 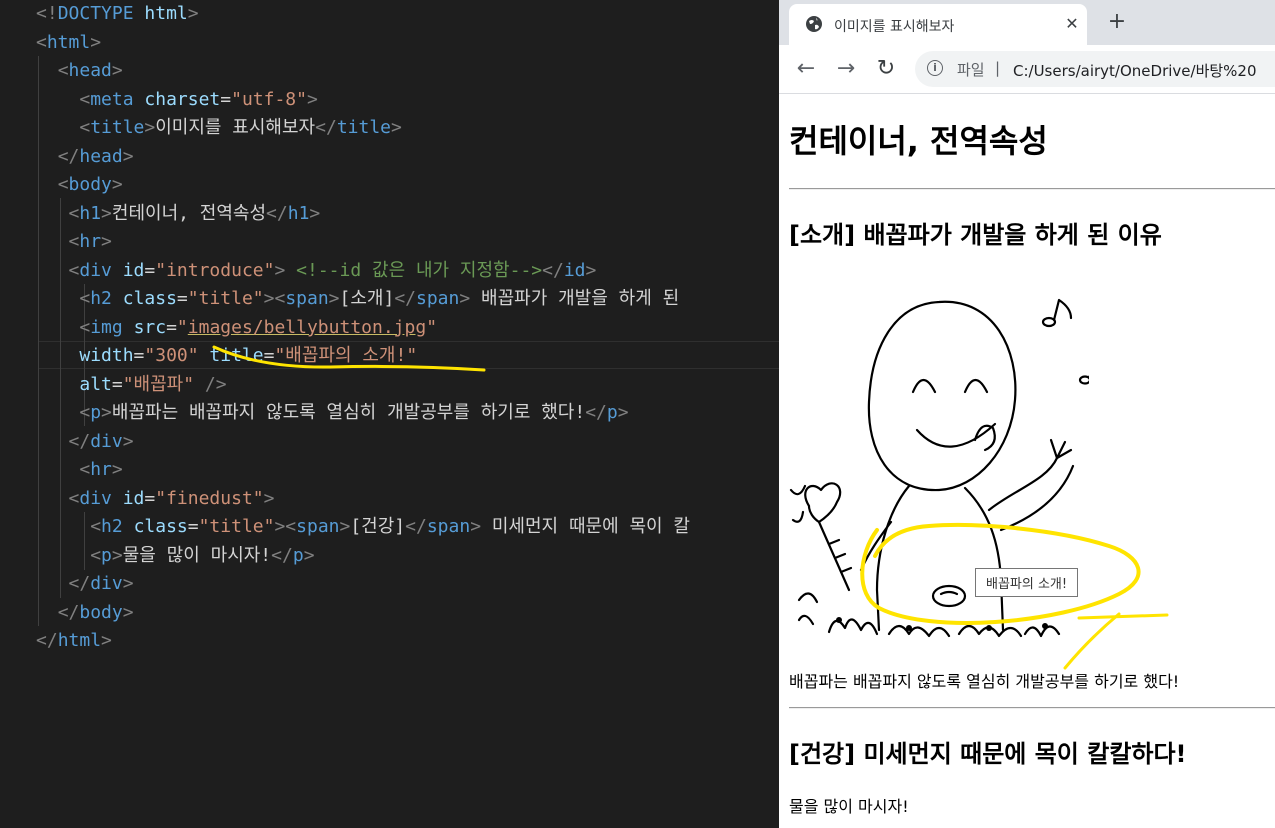 I want to click on code-token: html, so click(x=79, y=640).